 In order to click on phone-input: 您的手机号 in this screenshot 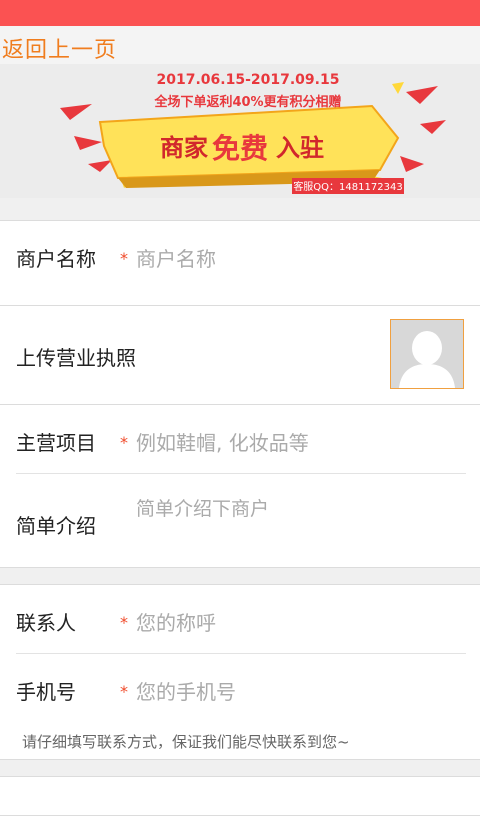, I will do `click(301, 690)`.